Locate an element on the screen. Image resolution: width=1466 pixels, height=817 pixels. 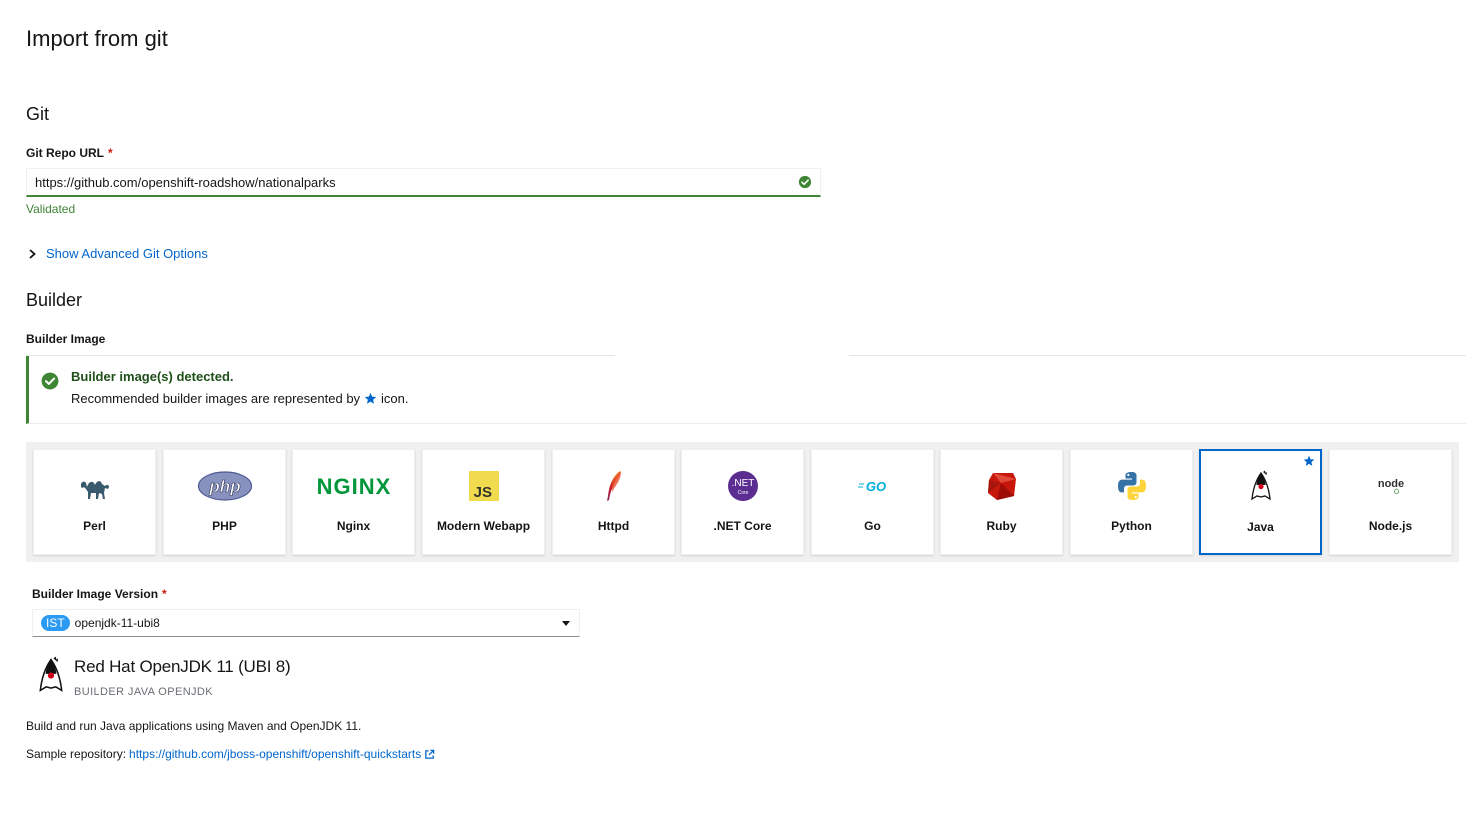
builder-tile-java: Java is located at coordinates (1260, 502).